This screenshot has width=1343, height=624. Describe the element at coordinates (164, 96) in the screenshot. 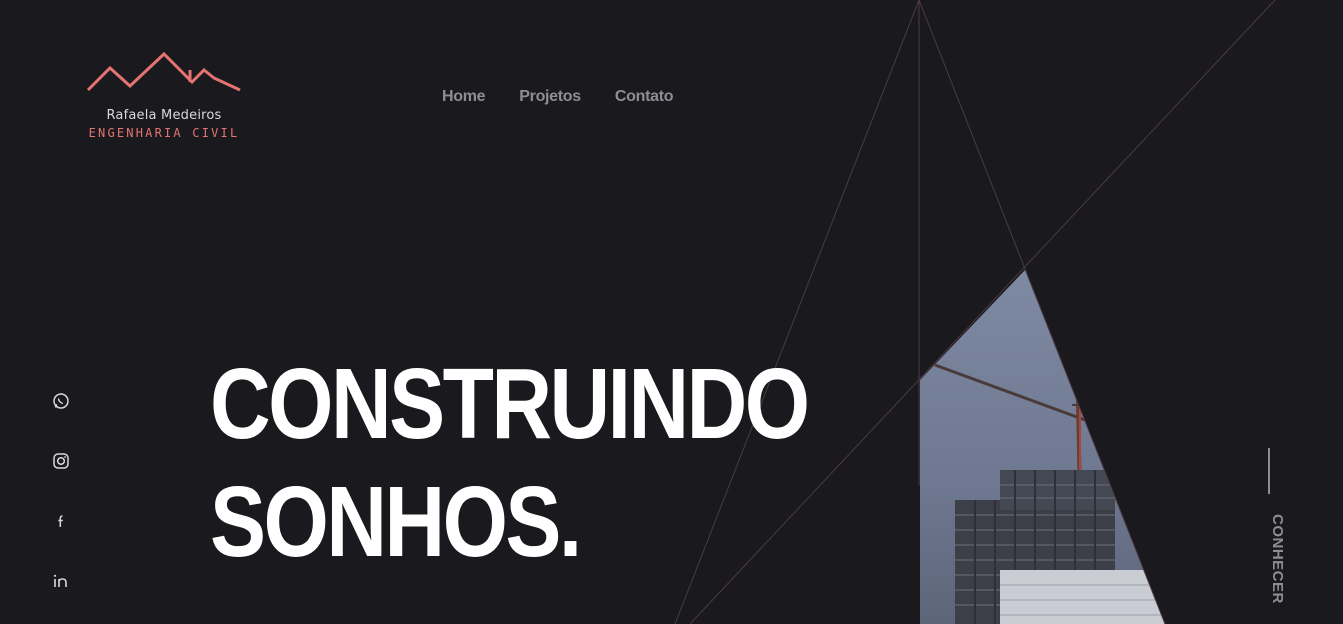

I see `brand-logo: Rafaela Medeiros ENGENHARIA CIVIL` at that location.